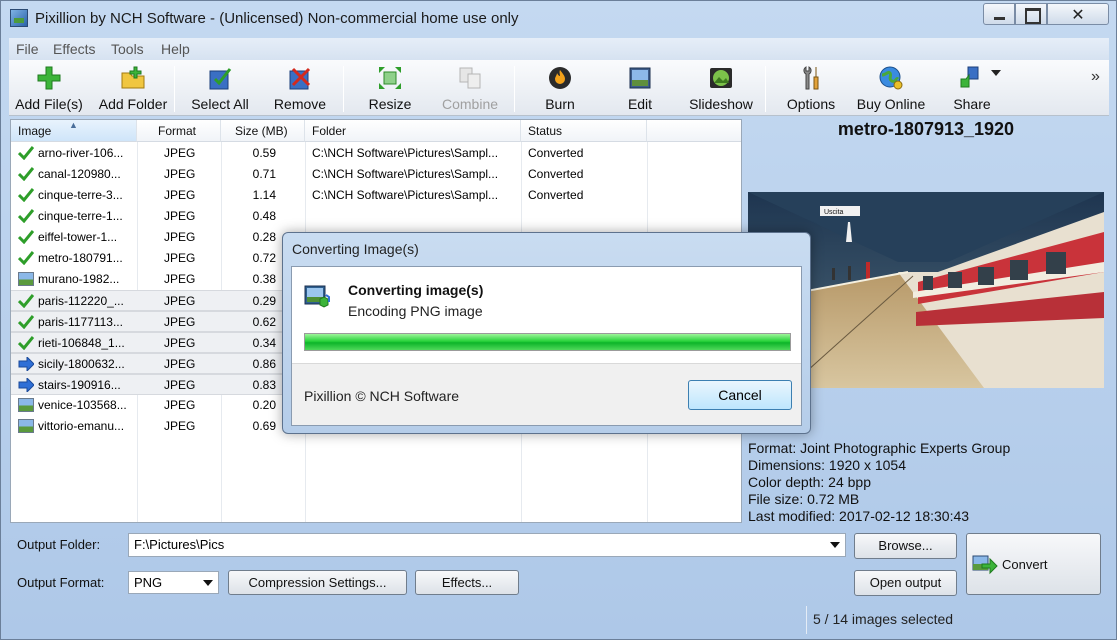 The height and width of the screenshot is (640, 1117). What do you see at coordinates (740, 395) in the screenshot?
I see `cancel-button: Cancel` at bounding box center [740, 395].